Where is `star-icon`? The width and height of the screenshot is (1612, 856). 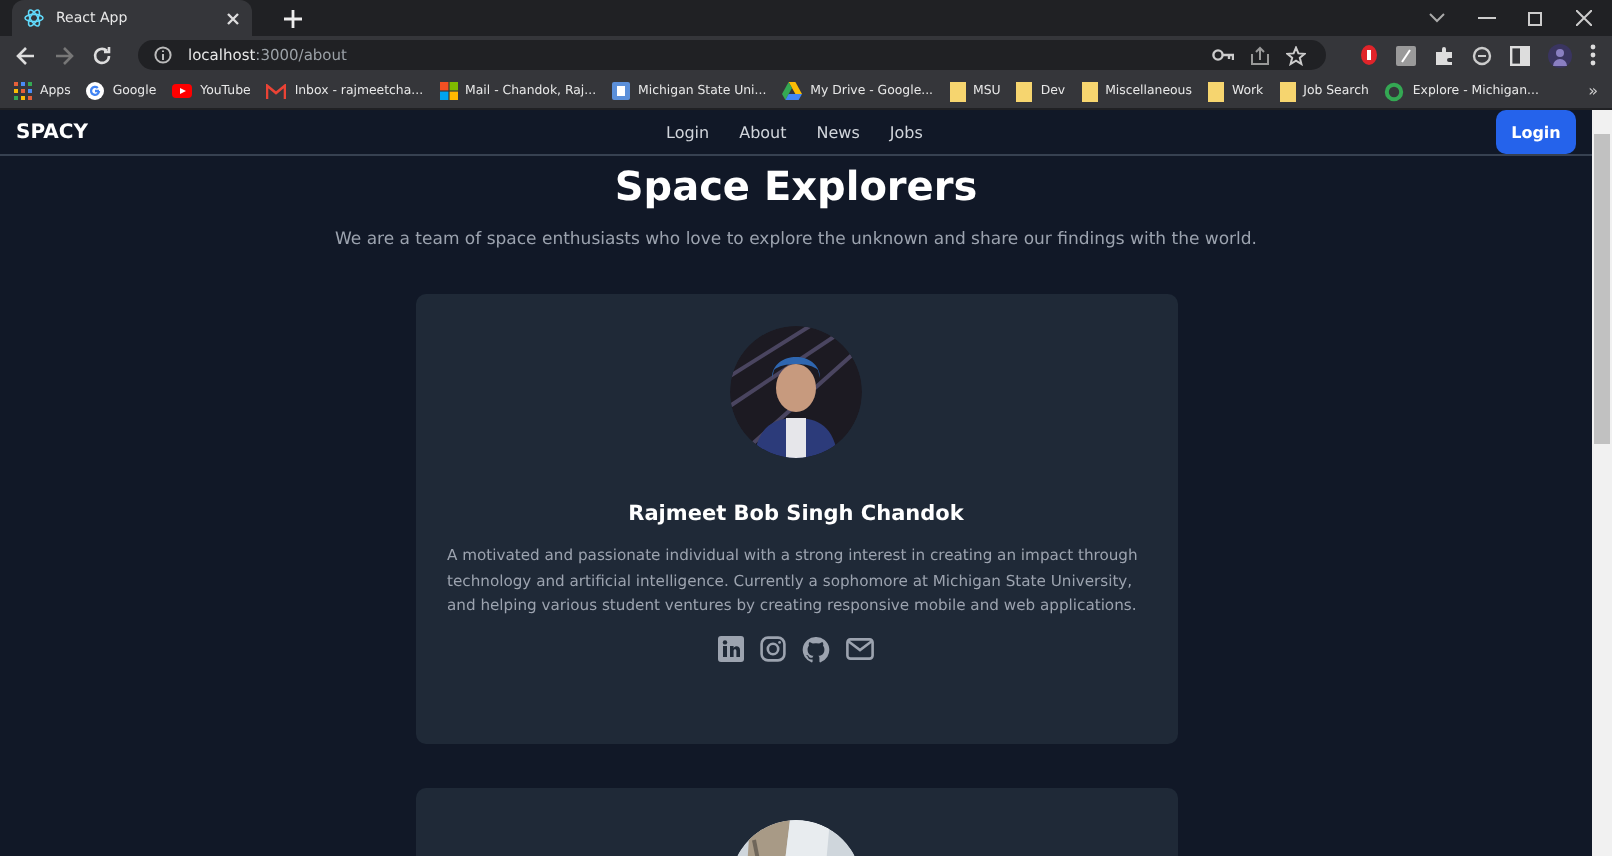
star-icon is located at coordinates (1296, 55).